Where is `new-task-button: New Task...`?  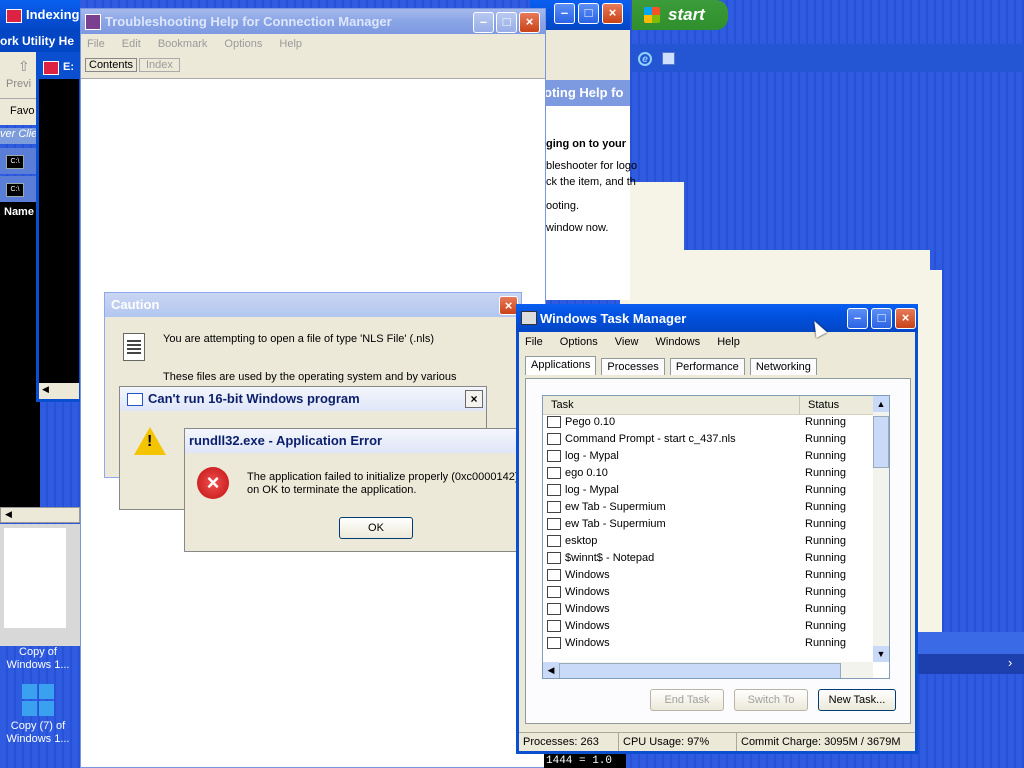
new-task-button: New Task... is located at coordinates (857, 700).